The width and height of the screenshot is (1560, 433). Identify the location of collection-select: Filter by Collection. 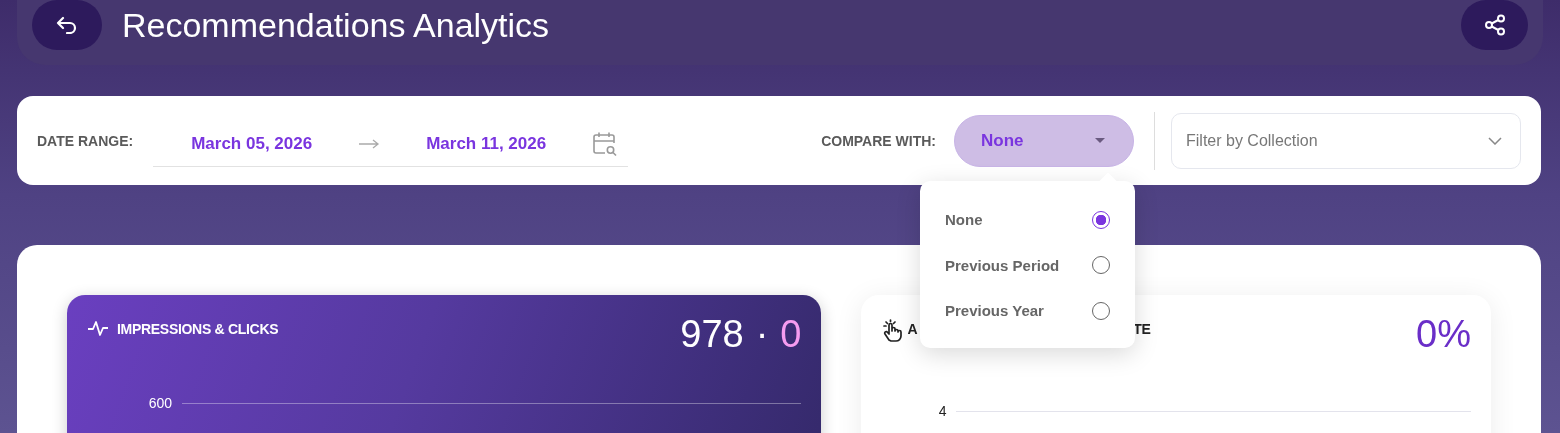
(1346, 140).